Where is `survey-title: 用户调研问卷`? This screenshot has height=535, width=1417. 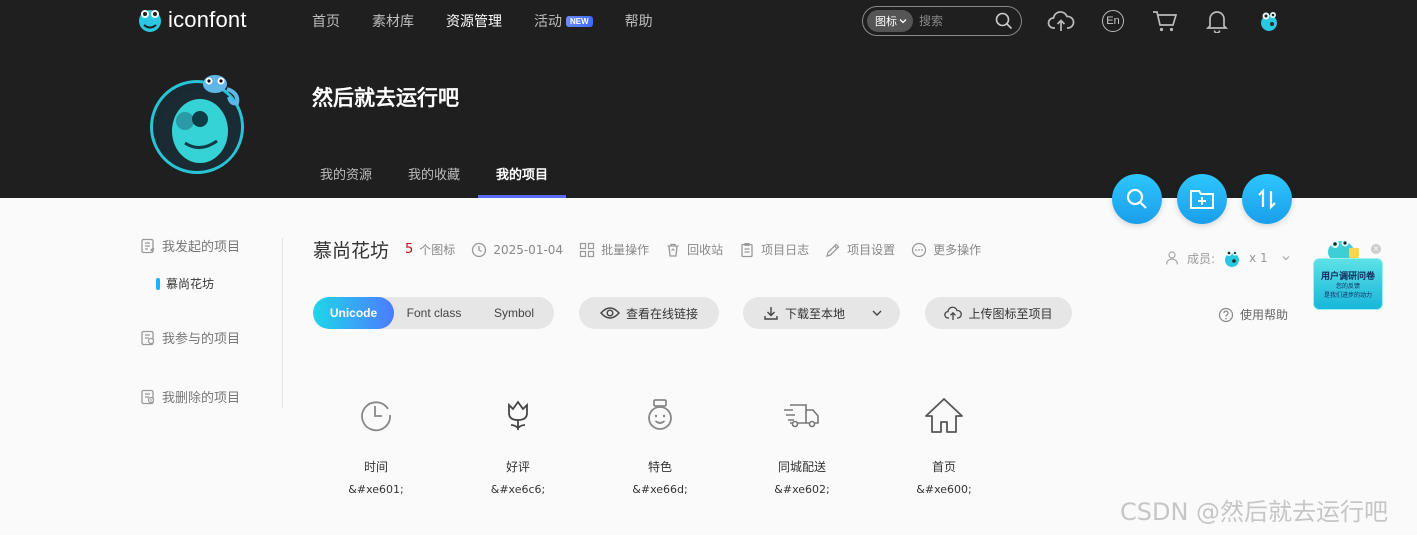 survey-title: 用户调研问卷 is located at coordinates (1347, 277).